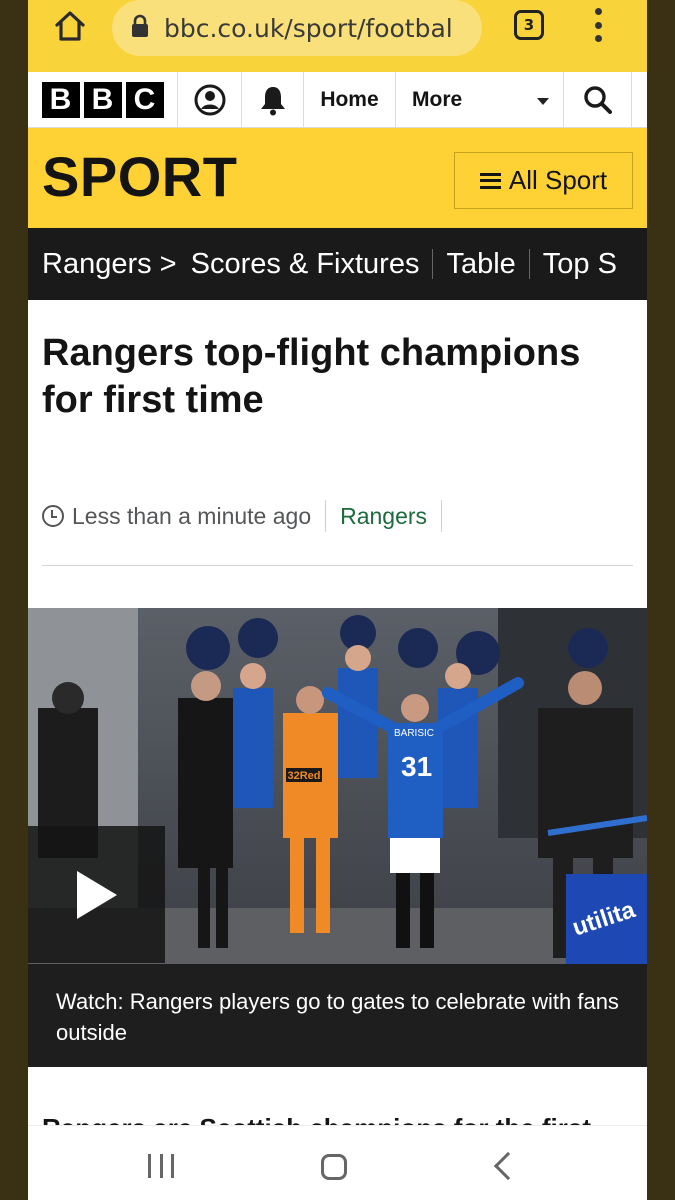 This screenshot has width=675, height=1200. I want to click on chevron-down-icon, so click(543, 101).